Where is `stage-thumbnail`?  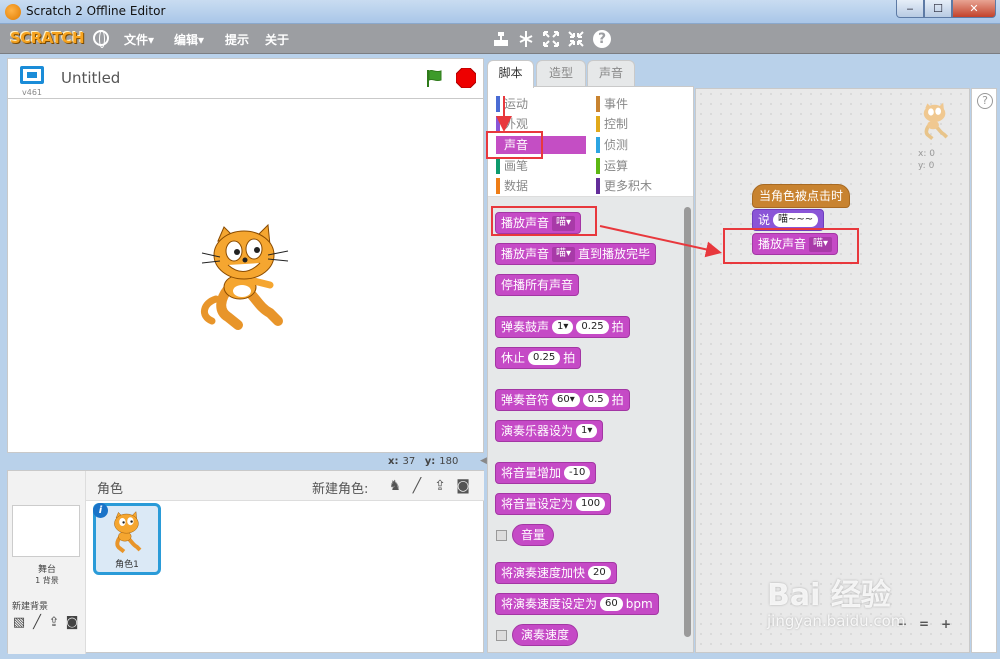 stage-thumbnail is located at coordinates (46, 531).